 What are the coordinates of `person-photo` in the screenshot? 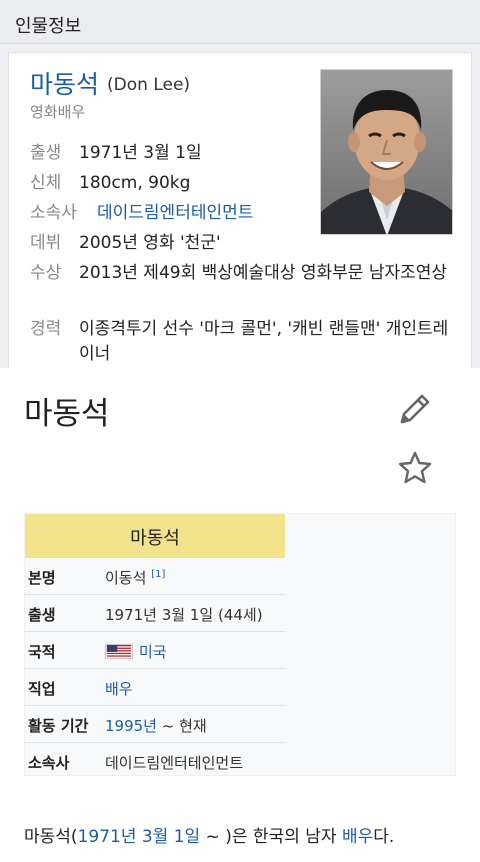 It's located at (386, 152).